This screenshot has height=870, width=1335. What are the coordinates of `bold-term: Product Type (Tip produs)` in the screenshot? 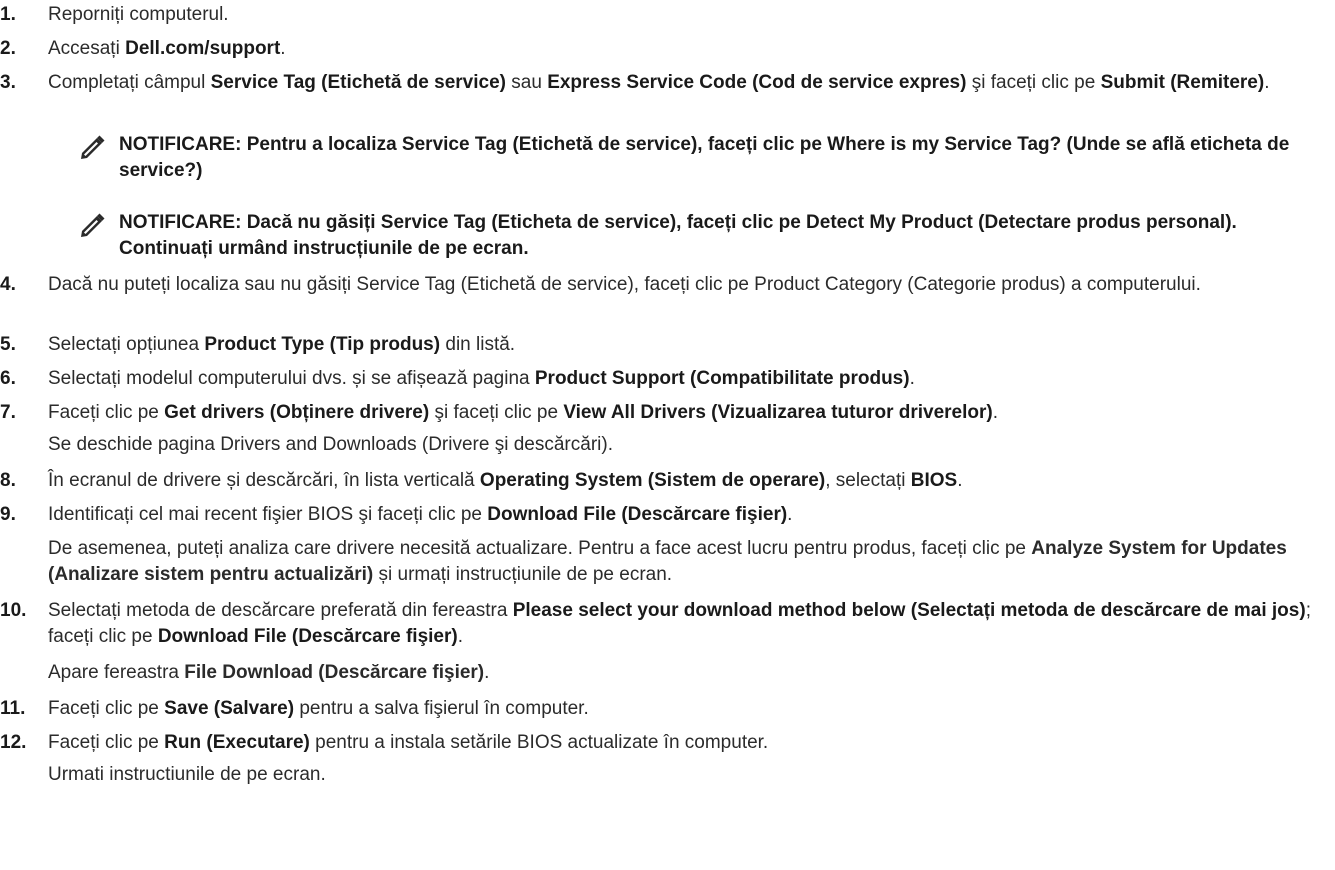 It's located at (322, 344).